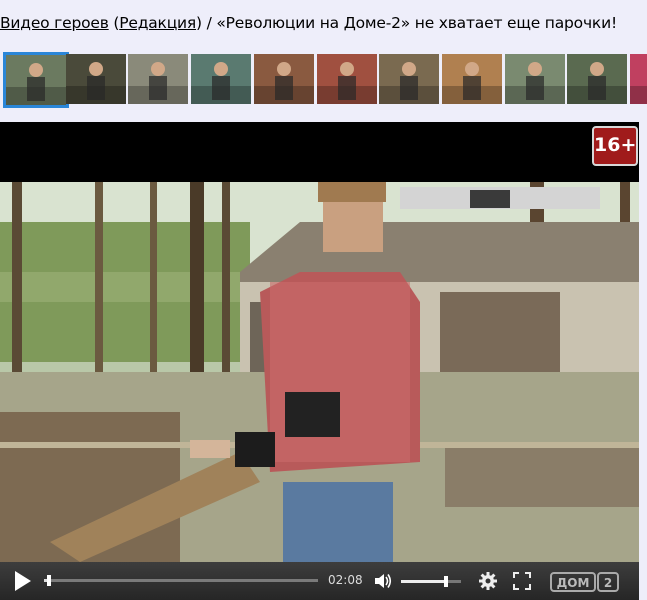 This screenshot has width=647, height=600. I want to click on volume-slider, so click(431, 581).